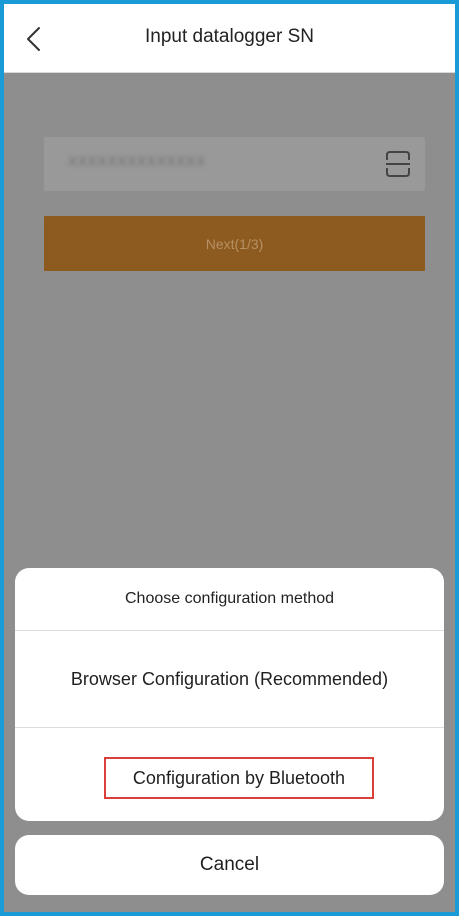 Image resolution: width=459 pixels, height=916 pixels. I want to click on cancel-button: Cancel, so click(229, 865).